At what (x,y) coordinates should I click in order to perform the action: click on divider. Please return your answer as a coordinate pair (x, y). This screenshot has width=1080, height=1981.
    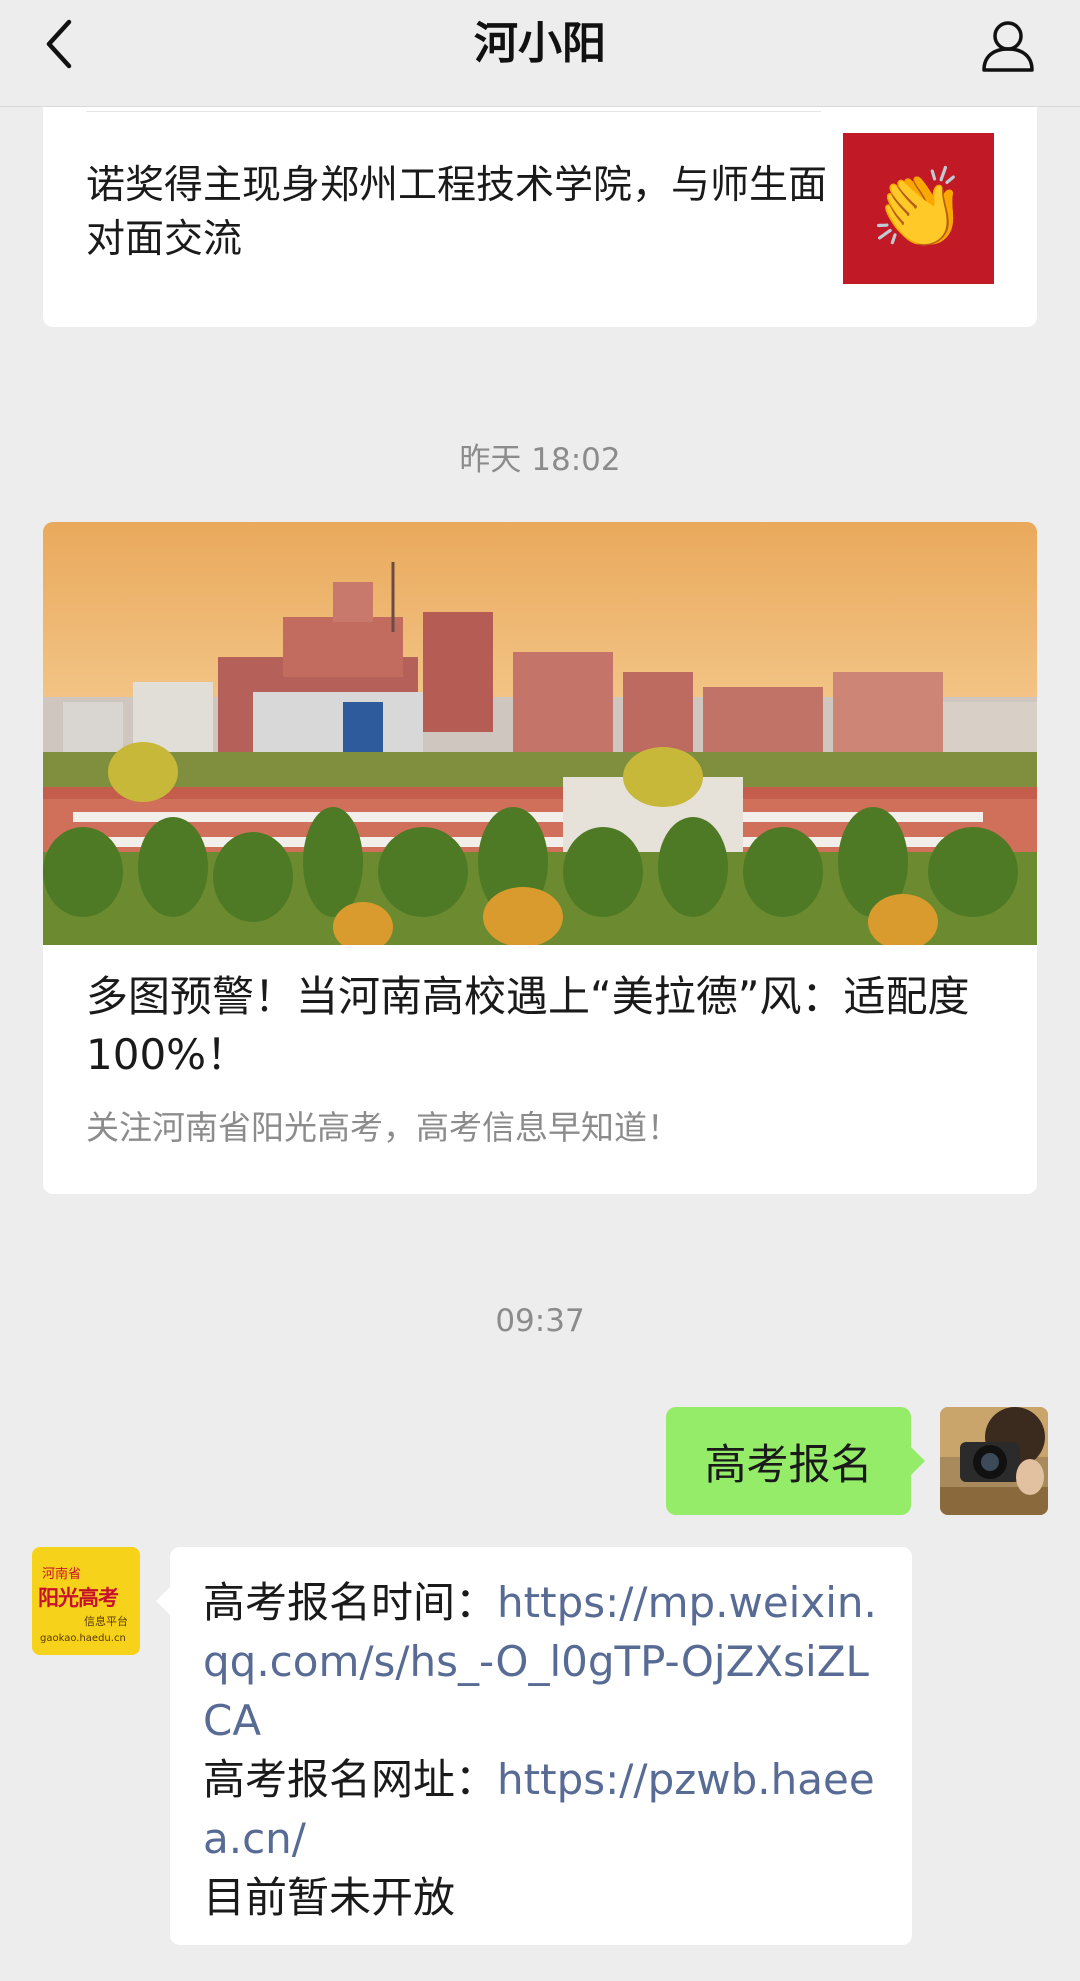
    Looking at the image, I should click on (453, 111).